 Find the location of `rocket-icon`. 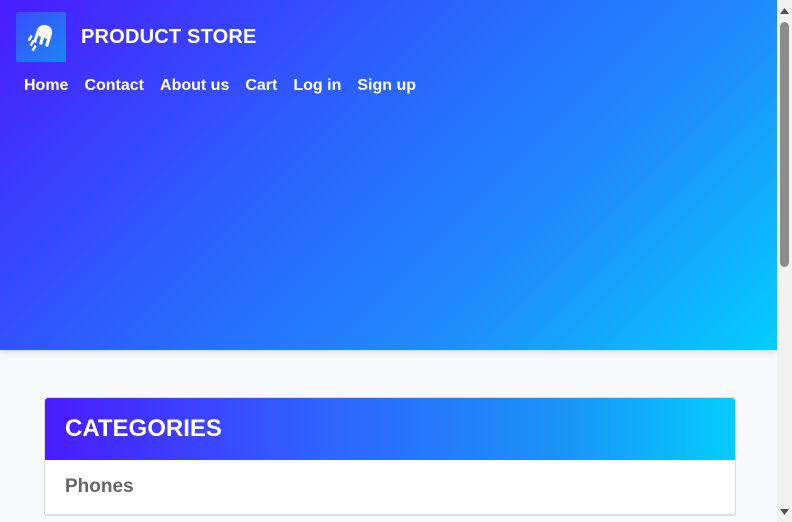

rocket-icon is located at coordinates (41, 37).